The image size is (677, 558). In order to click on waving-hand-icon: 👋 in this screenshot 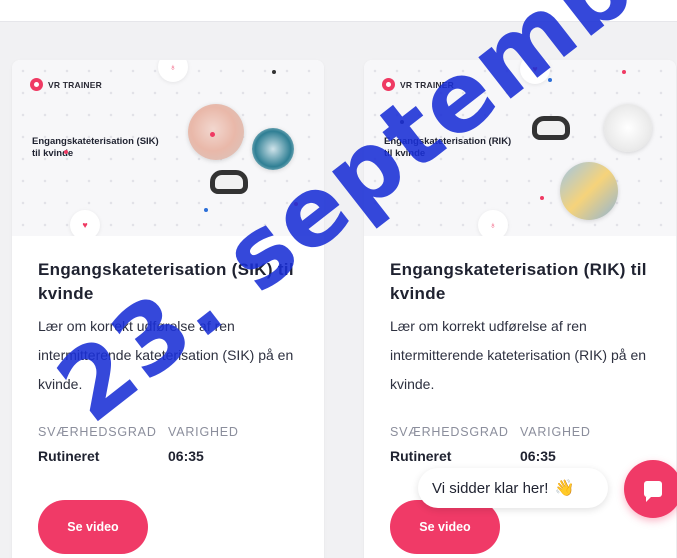, I will do `click(564, 488)`.